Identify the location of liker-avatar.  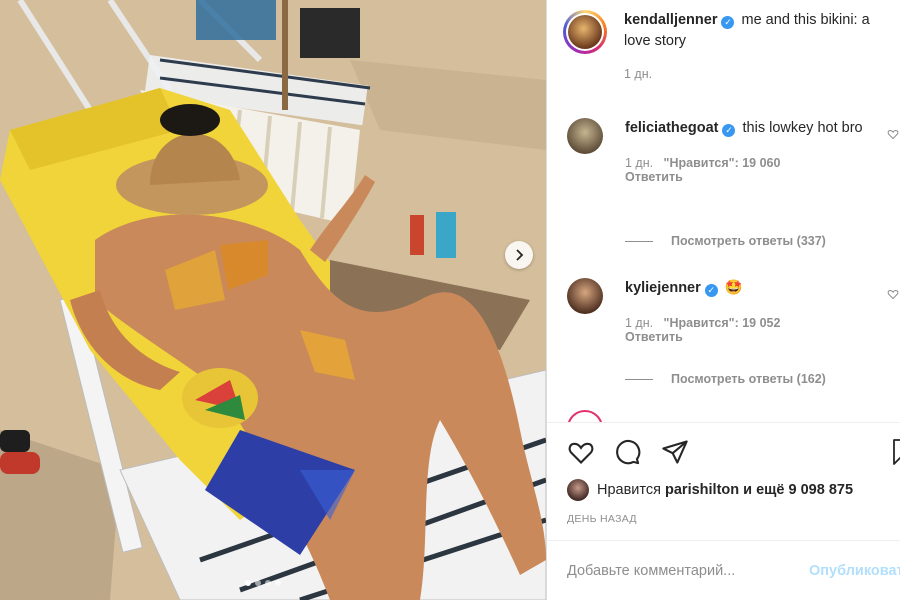
(578, 490).